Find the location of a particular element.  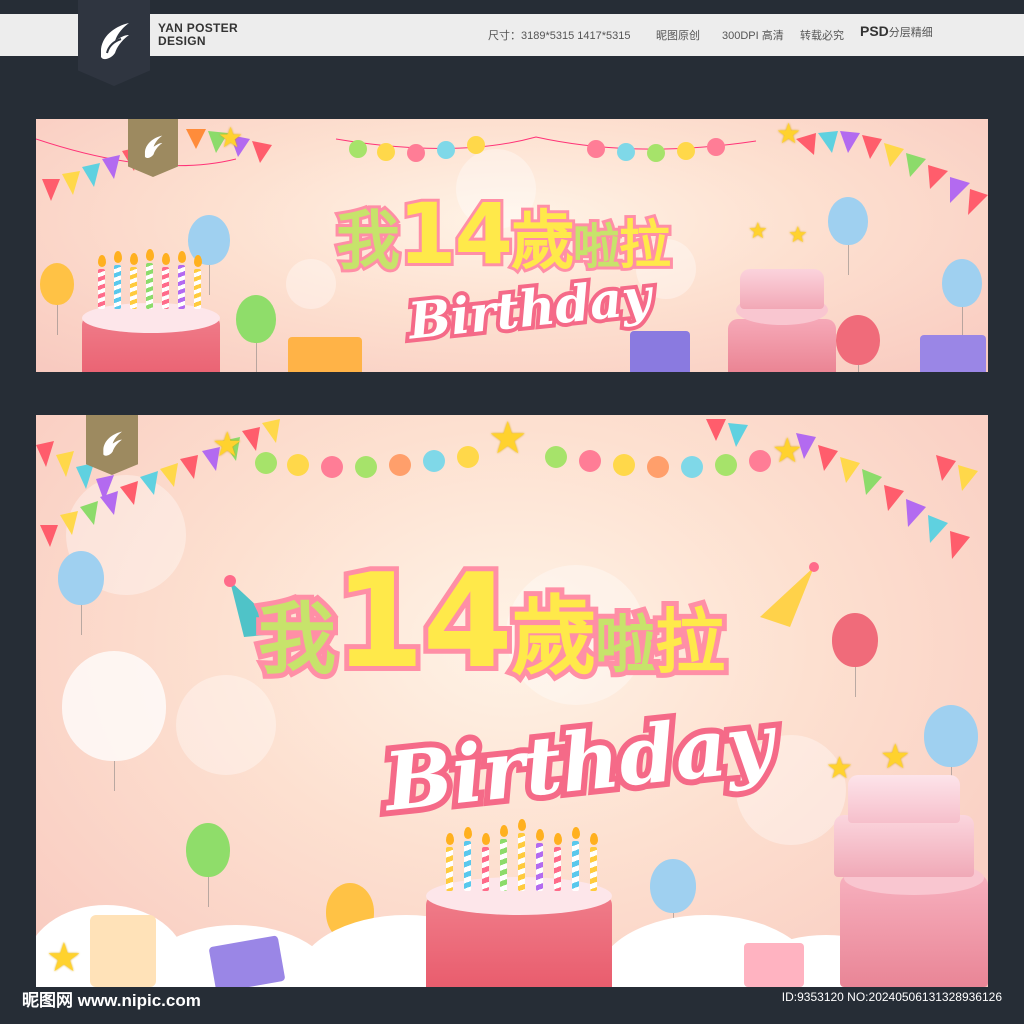

psd-text: PSD is located at coordinates (874, 31).